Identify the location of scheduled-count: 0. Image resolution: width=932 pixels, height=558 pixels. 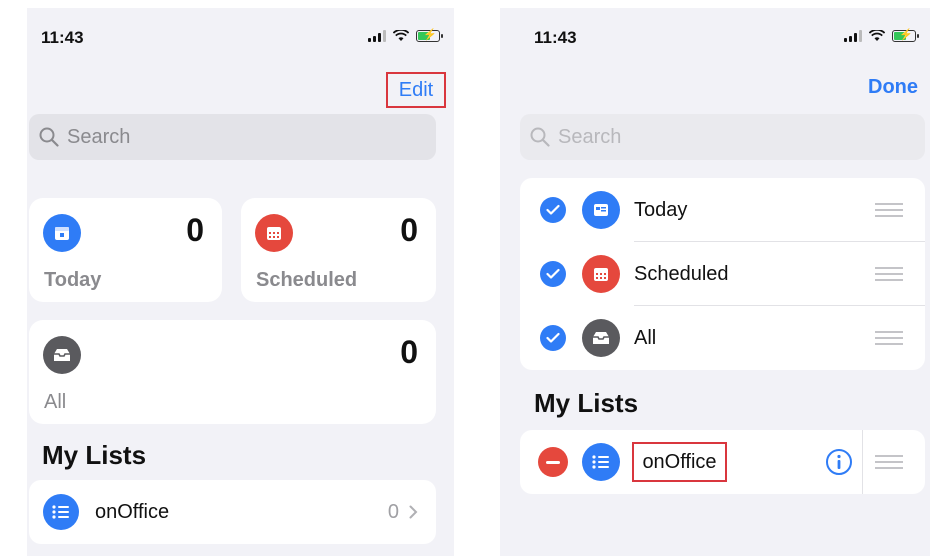
(409, 230).